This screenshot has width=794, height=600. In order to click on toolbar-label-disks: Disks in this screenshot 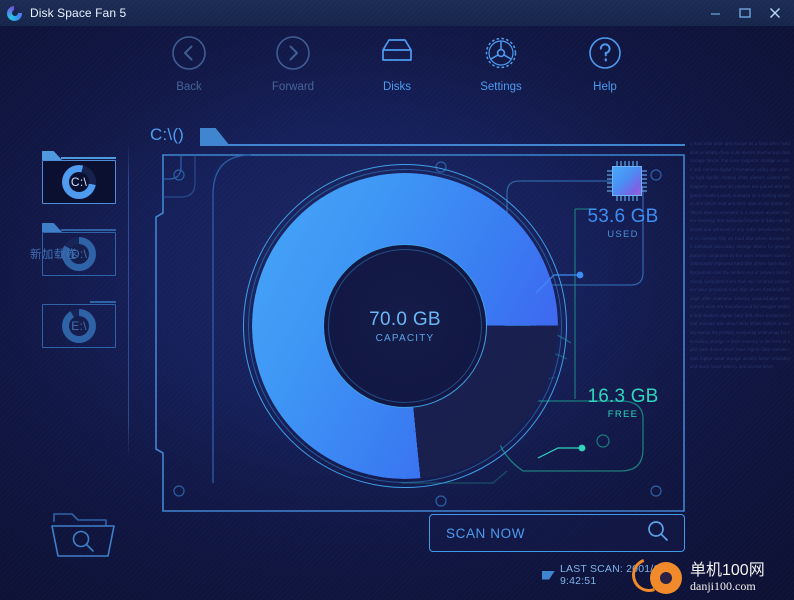, I will do `click(397, 87)`.